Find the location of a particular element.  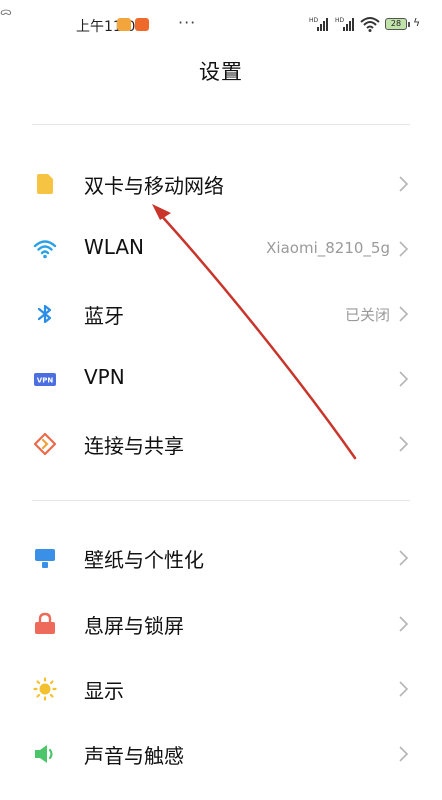

settings-item-wallpaper: 壁纸与个性化 is located at coordinates (221, 558).